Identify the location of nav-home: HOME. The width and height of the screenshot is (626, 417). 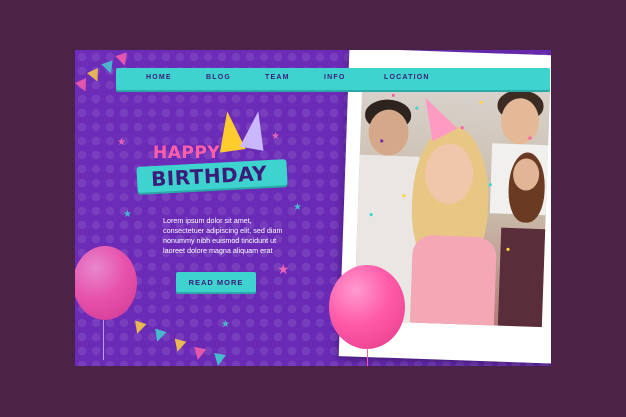
(159, 77).